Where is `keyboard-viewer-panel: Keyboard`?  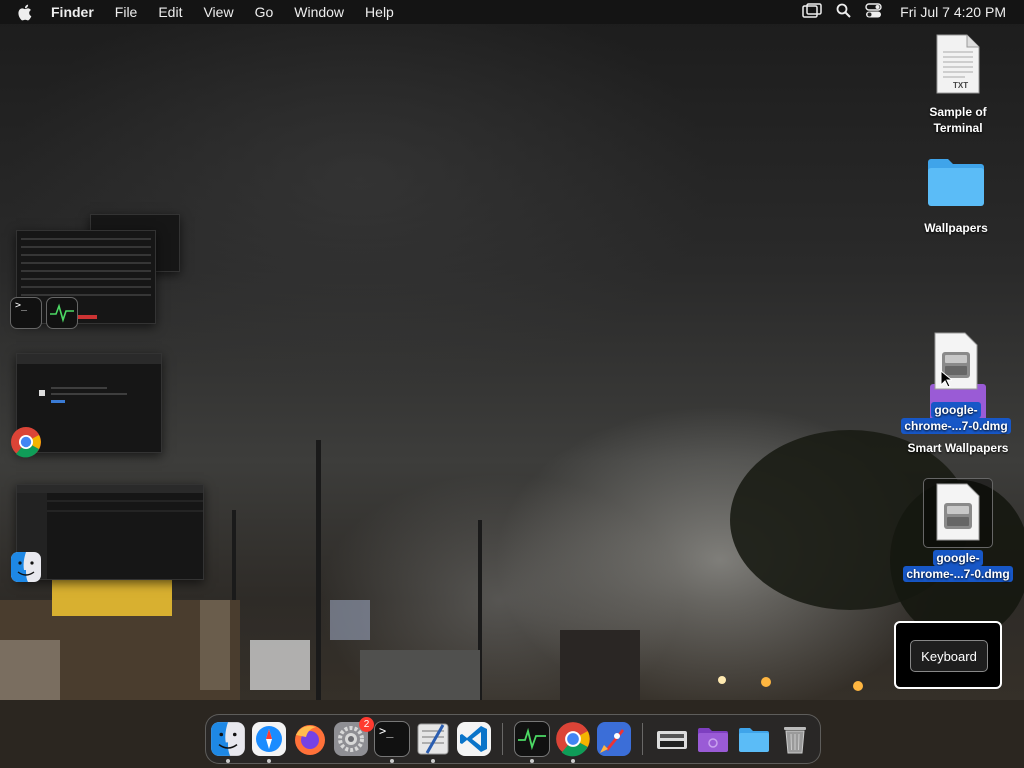 keyboard-viewer-panel: Keyboard is located at coordinates (948, 655).